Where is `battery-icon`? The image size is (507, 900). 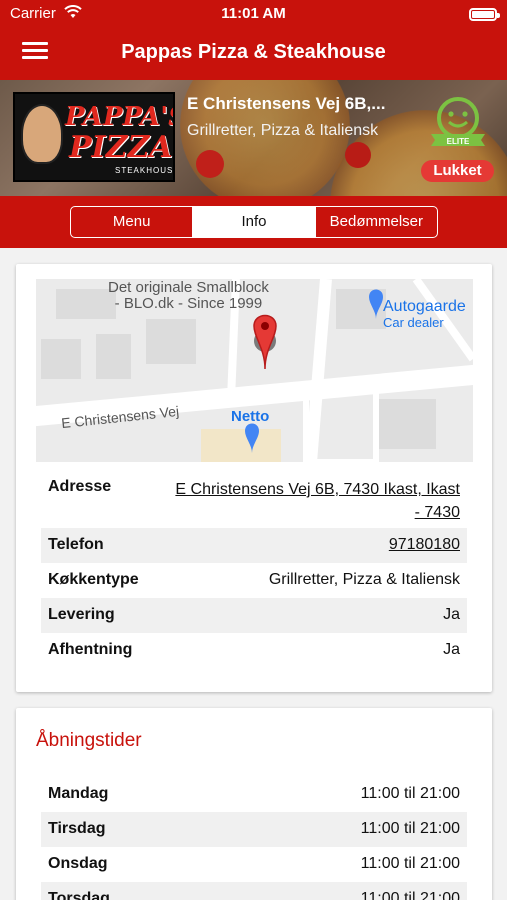
battery-icon is located at coordinates (484, 14).